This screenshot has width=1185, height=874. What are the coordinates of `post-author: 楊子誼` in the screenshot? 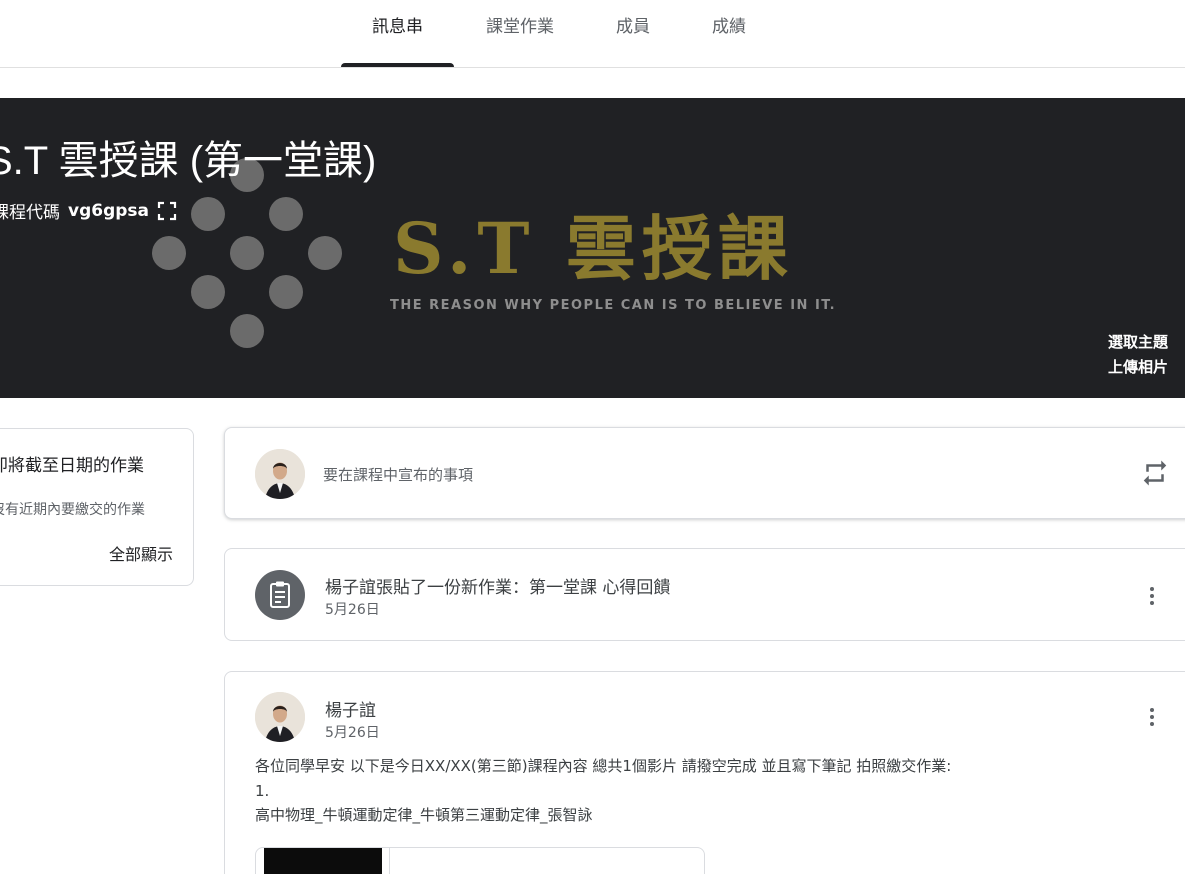 It's located at (350, 711).